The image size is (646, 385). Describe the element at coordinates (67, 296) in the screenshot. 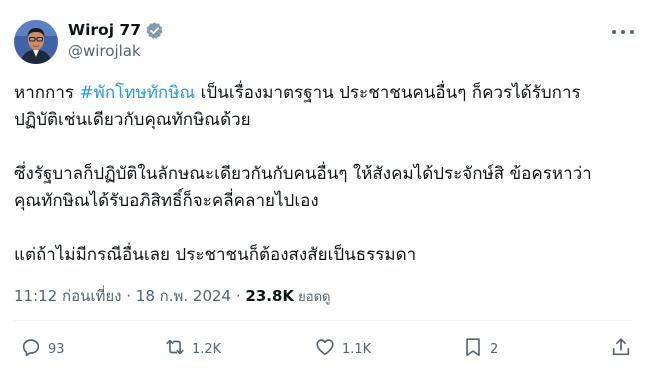

I see `tweet-time: 11:12 ก่อนเที่ยง` at that location.